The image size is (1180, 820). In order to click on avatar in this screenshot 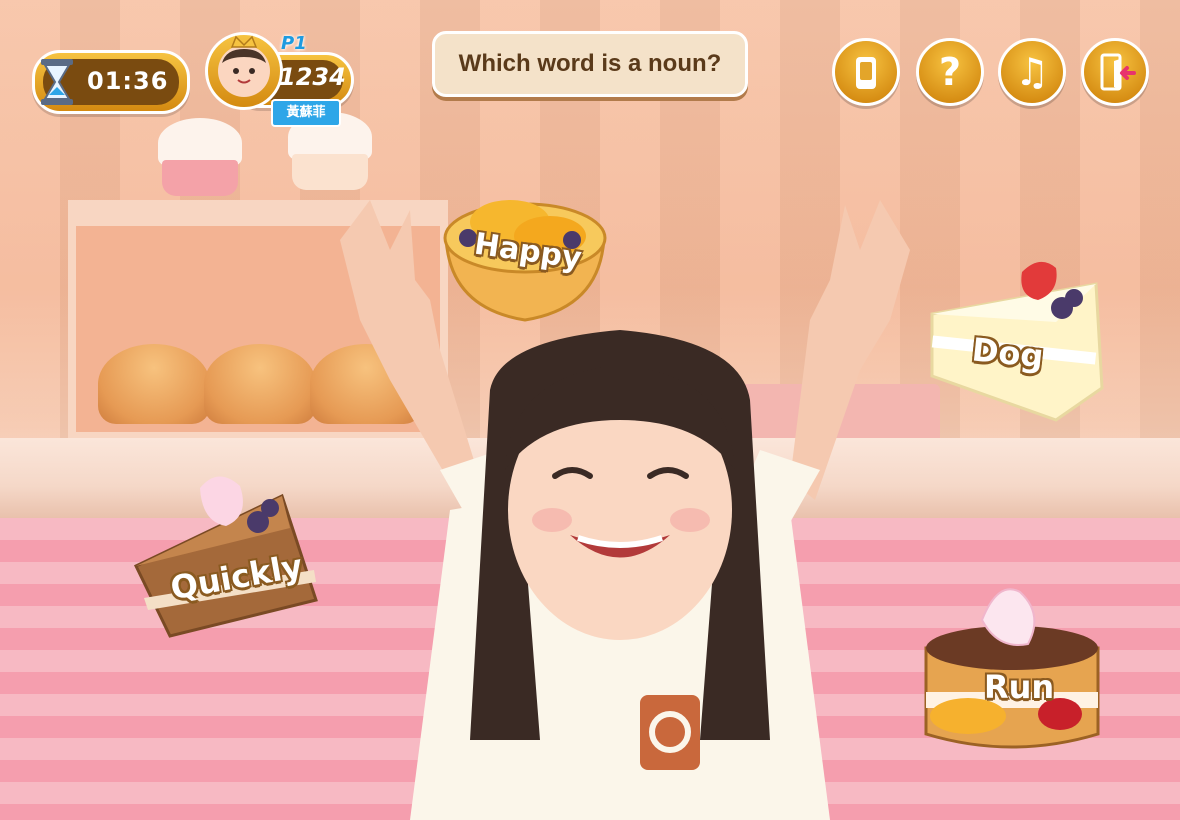, I will do `click(244, 71)`.